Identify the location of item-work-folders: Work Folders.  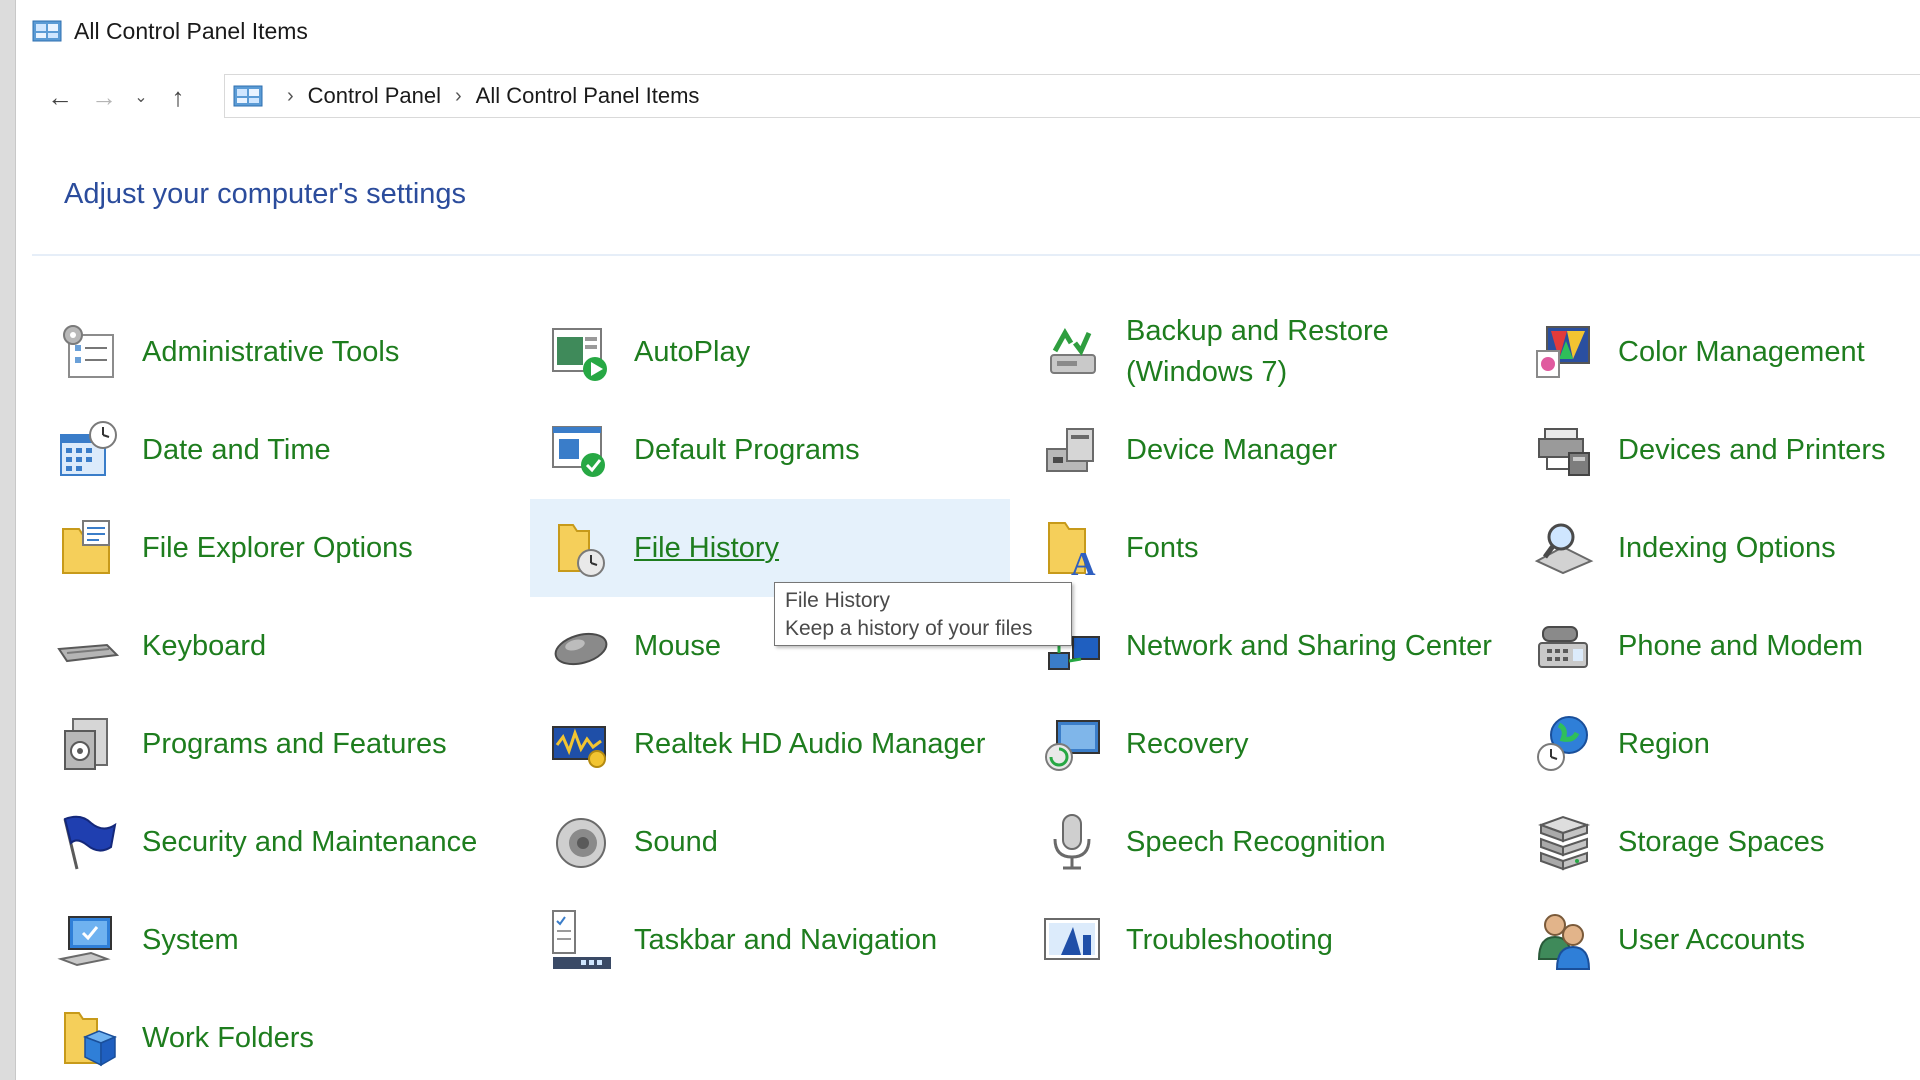
(278, 1034).